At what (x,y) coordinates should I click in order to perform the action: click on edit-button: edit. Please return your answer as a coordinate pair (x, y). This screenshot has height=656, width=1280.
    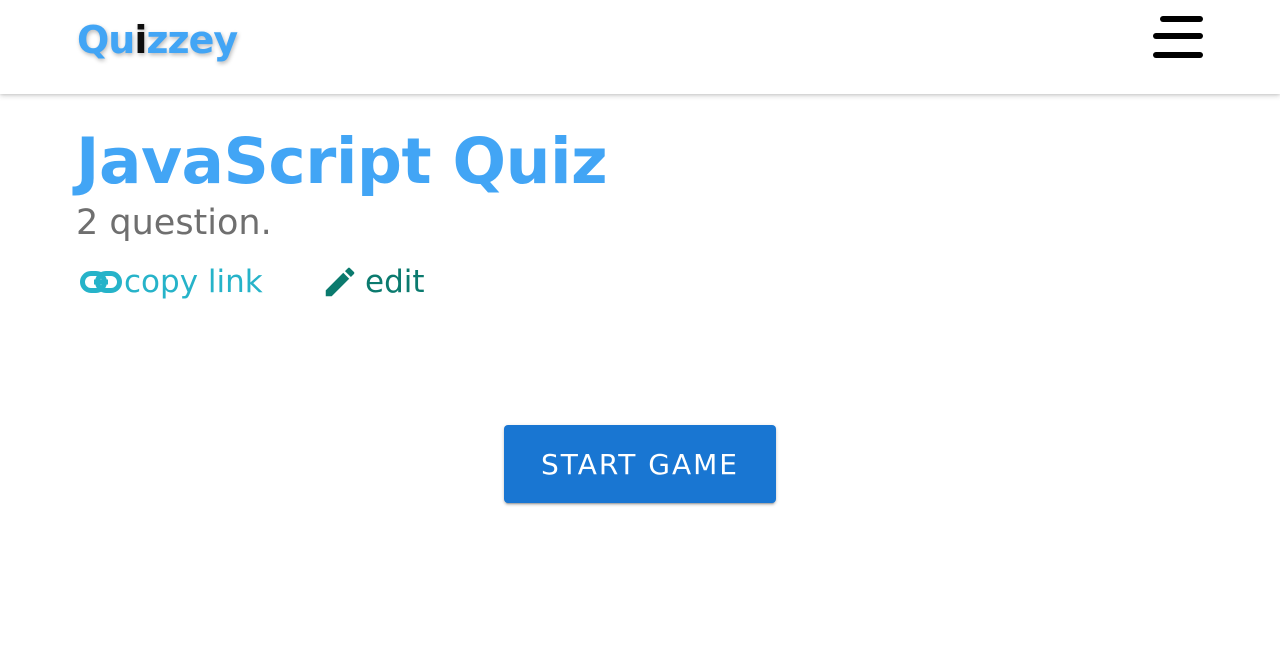
    Looking at the image, I should click on (373, 282).